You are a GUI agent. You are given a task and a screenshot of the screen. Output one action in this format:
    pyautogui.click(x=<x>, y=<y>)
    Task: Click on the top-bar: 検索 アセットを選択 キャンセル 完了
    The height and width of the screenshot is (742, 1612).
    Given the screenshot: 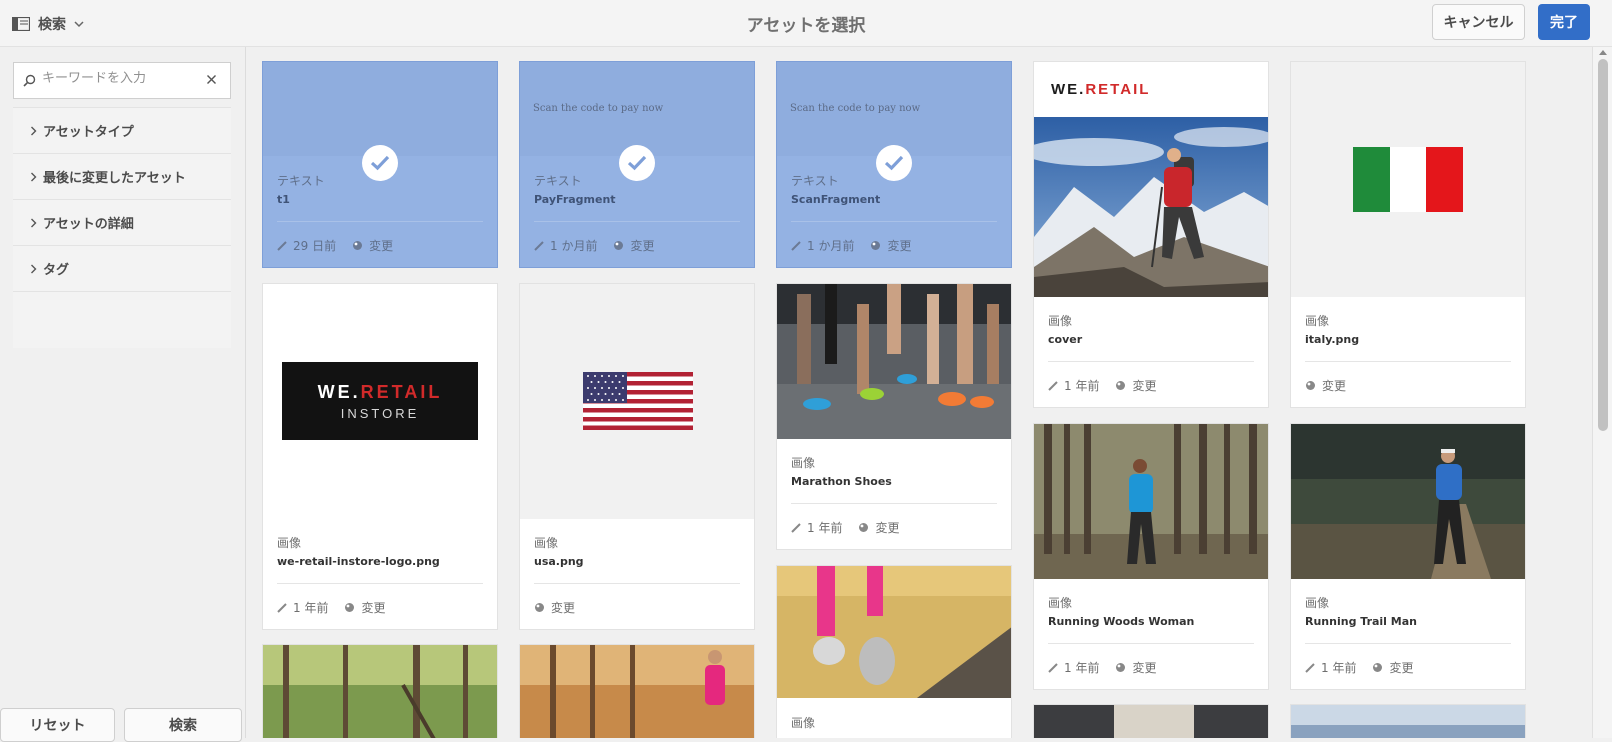 What is the action you would take?
    pyautogui.click(x=806, y=23)
    